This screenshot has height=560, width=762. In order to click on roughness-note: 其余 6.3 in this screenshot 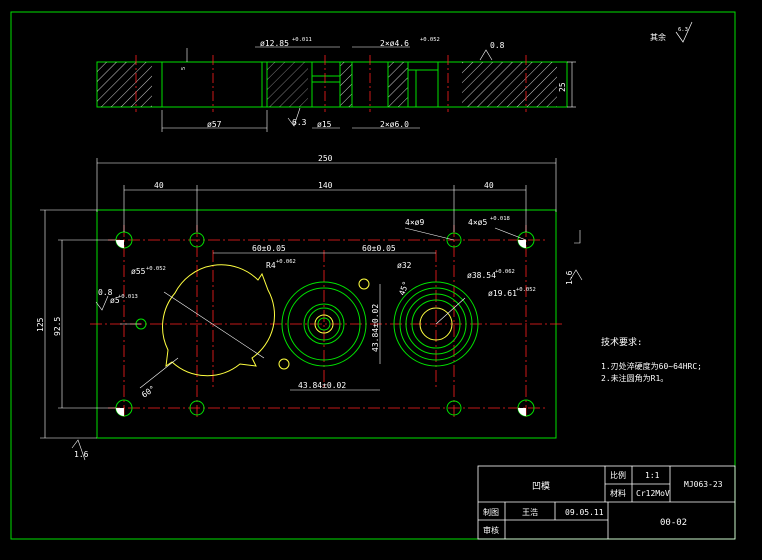, I will do `click(671, 32)`.